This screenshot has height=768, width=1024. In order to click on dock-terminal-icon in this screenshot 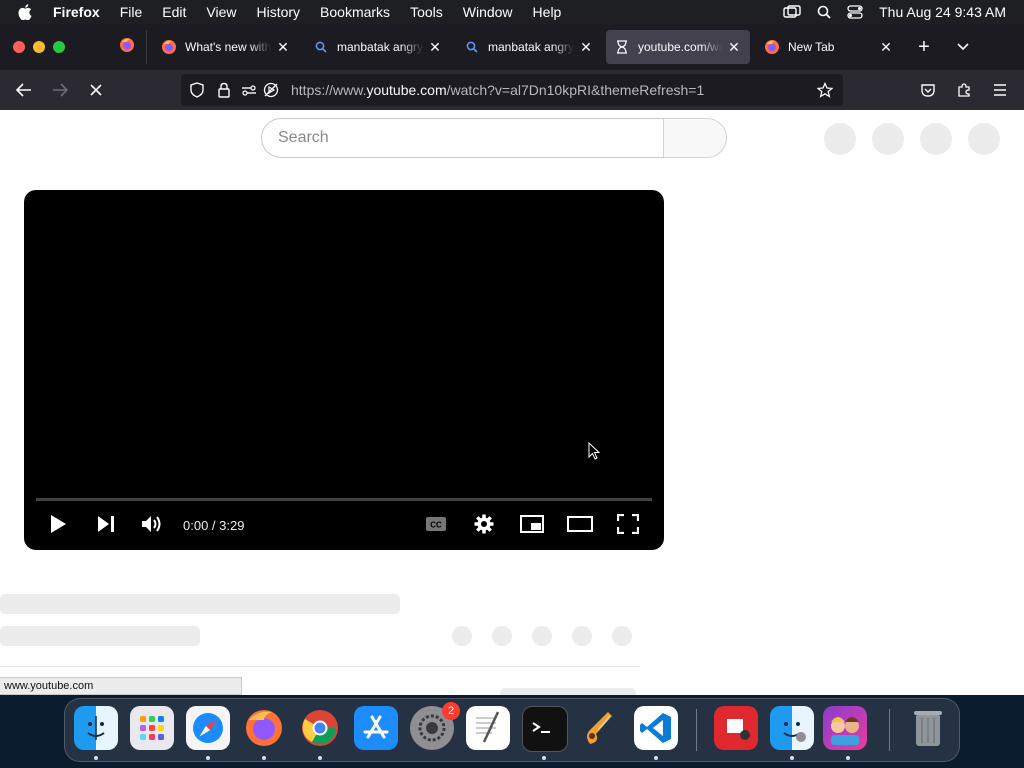, I will do `click(545, 729)`.